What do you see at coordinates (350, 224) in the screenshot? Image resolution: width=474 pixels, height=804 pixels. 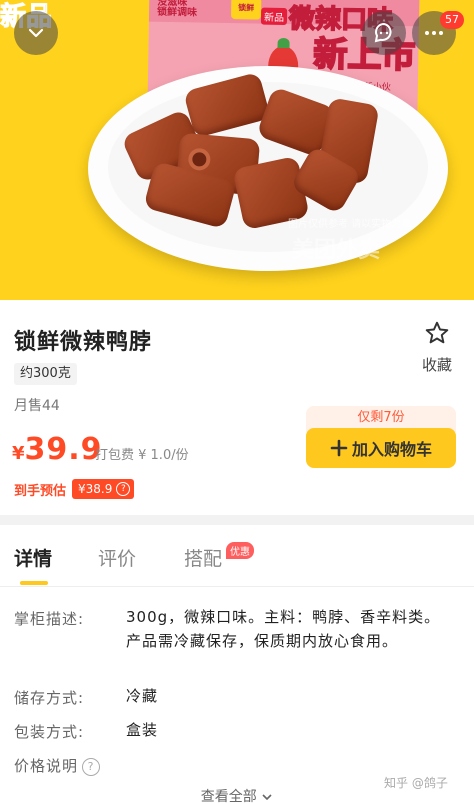 I see `image-disclaimer: 图片仅供参考 请以实物为准` at bounding box center [350, 224].